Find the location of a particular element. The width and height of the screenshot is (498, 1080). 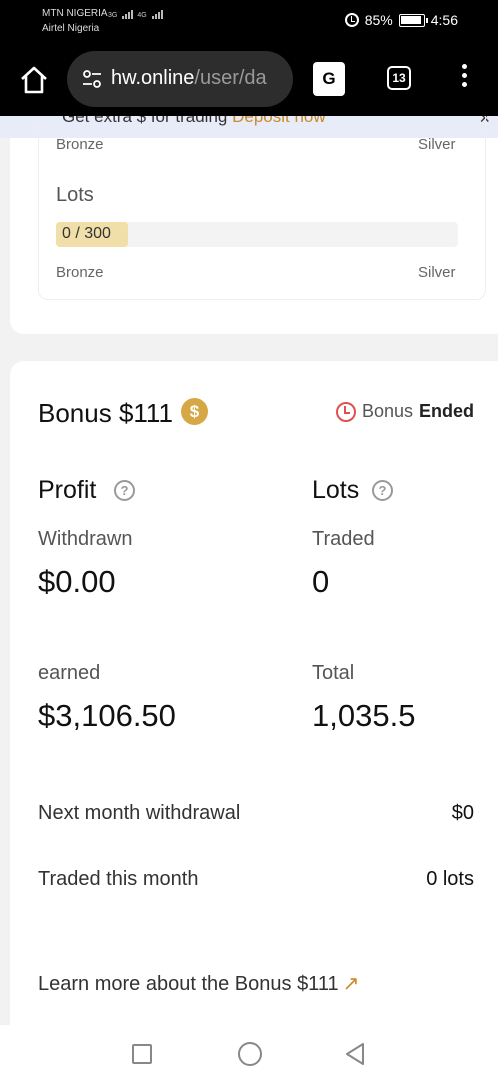

tier-label-silver: Silver is located at coordinates (437, 272).